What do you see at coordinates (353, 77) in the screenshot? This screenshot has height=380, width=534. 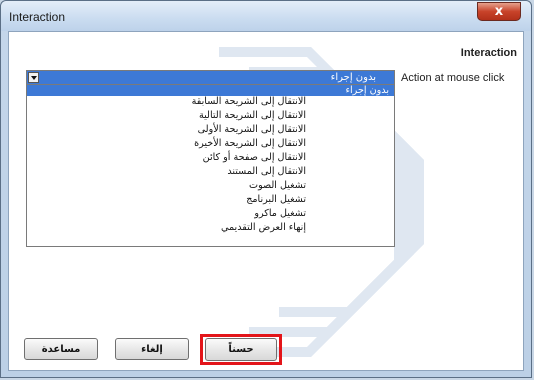 I see `action-select-value: بدون إجراء` at bounding box center [353, 77].